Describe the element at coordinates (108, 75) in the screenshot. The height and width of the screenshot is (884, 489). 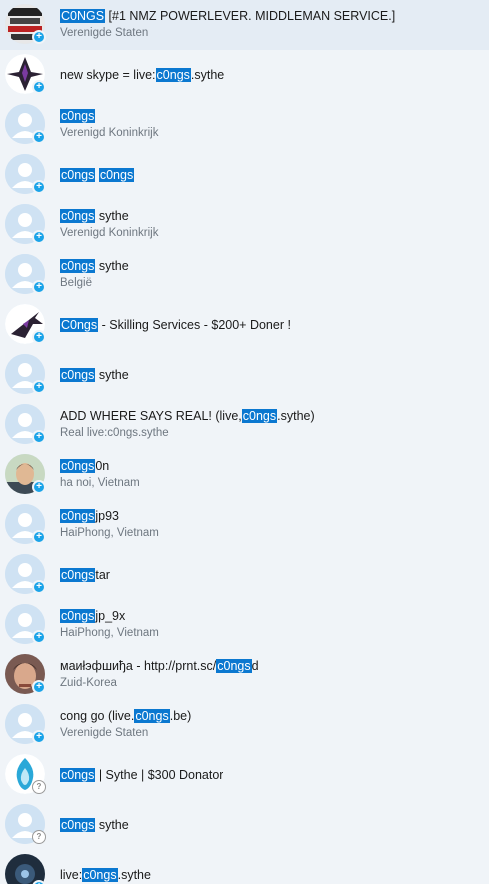
I see `name-text: new skype = live:` at that location.